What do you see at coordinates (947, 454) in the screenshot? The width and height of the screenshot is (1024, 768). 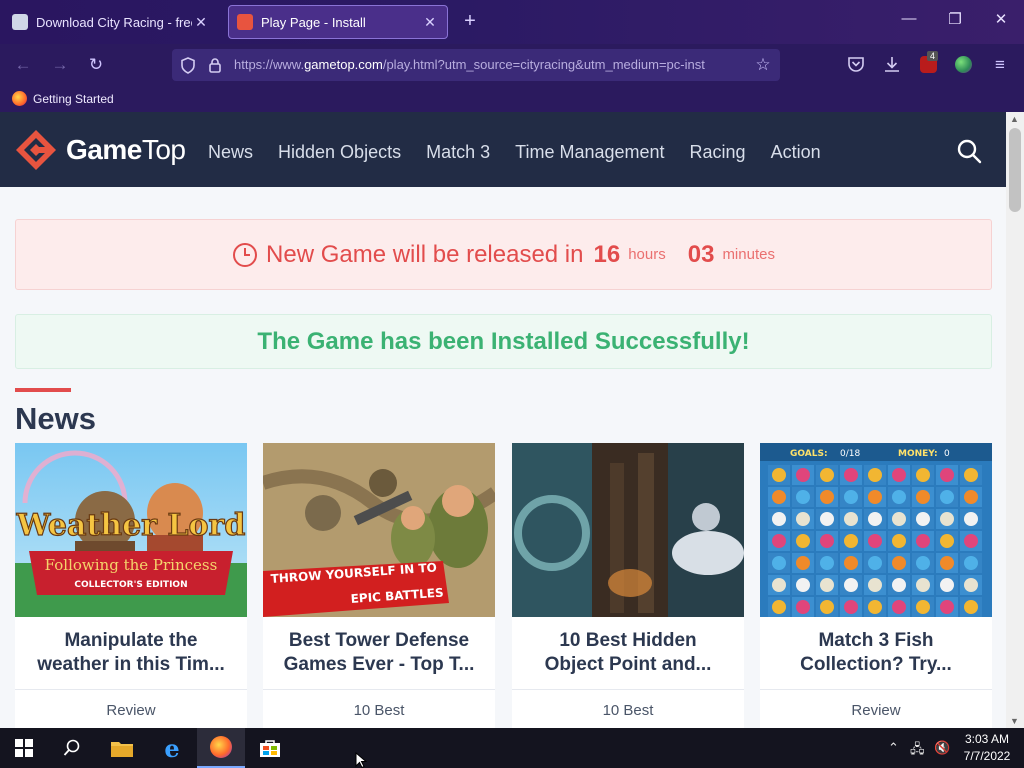 I see `thumb-money-value: 0` at bounding box center [947, 454].